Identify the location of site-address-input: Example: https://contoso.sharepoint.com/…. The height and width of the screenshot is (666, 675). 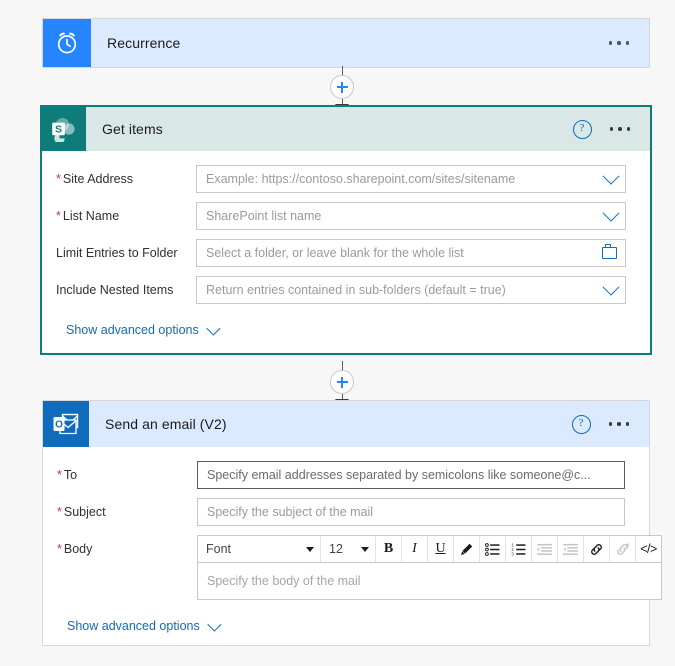
(411, 179).